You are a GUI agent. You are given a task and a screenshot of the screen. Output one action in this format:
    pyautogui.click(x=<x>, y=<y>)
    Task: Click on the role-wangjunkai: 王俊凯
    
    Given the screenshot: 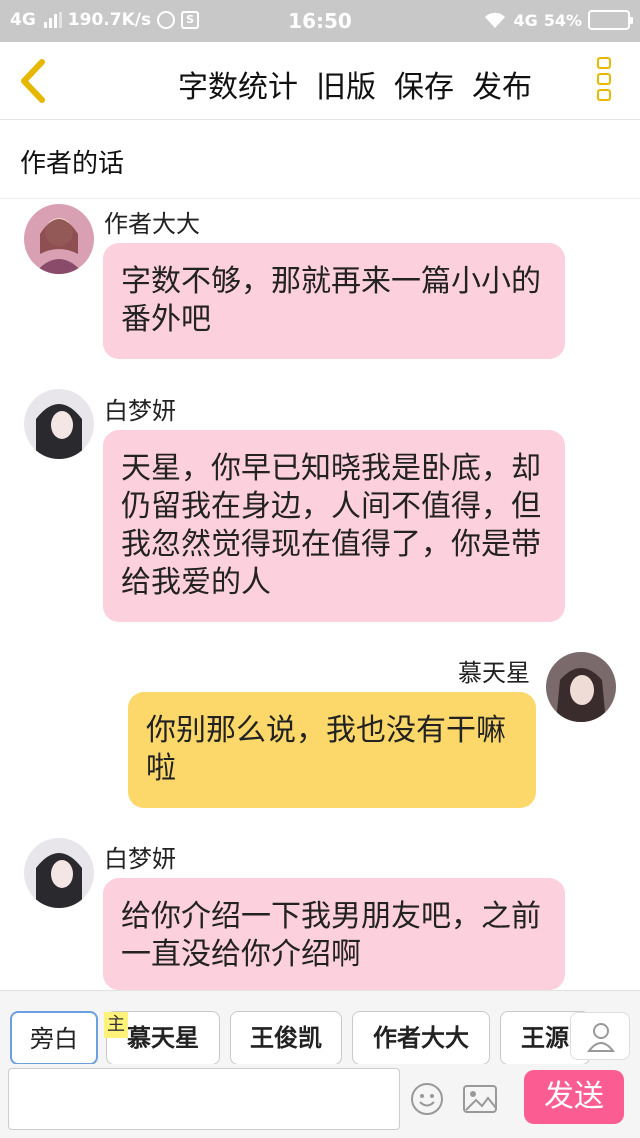 What is the action you would take?
    pyautogui.click(x=286, y=1038)
    